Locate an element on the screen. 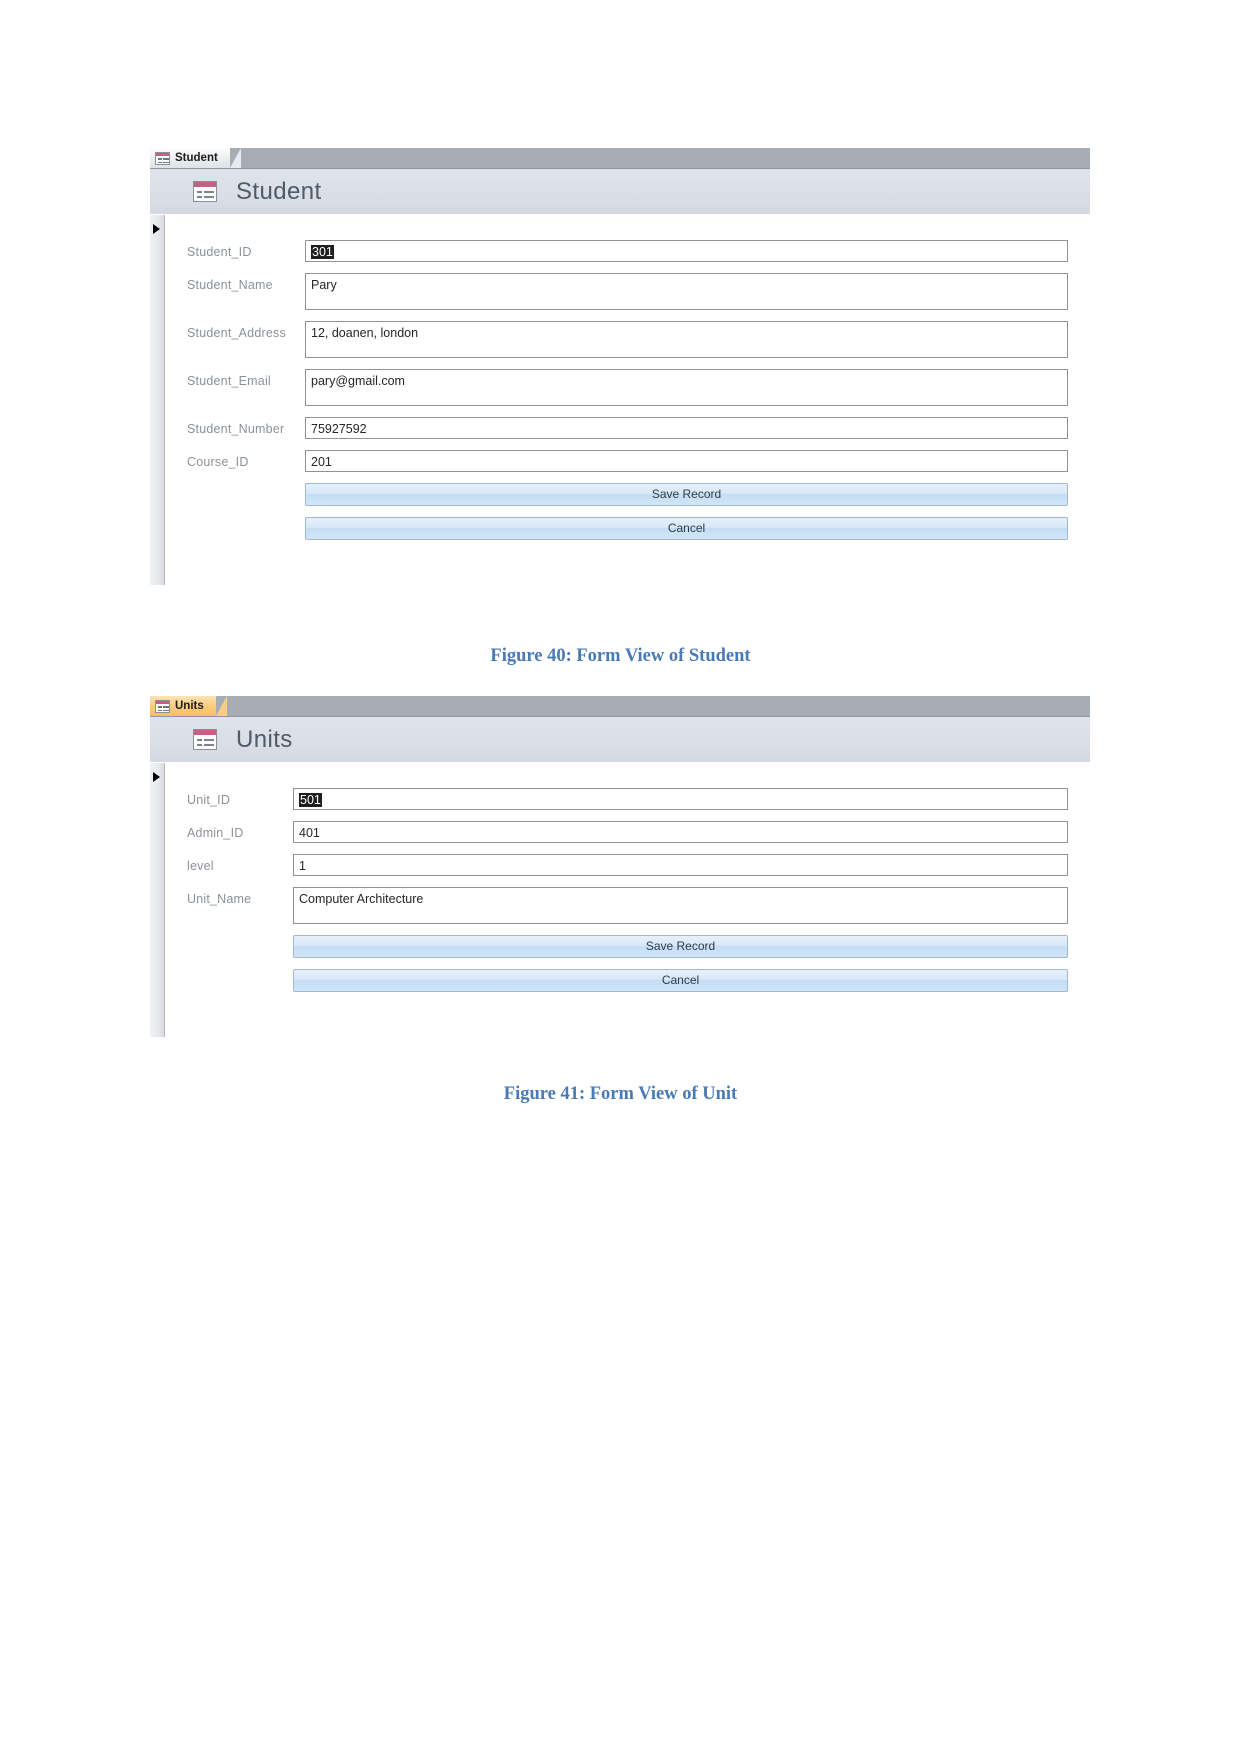  label-student-address: Student_Address is located at coordinates (236, 333).